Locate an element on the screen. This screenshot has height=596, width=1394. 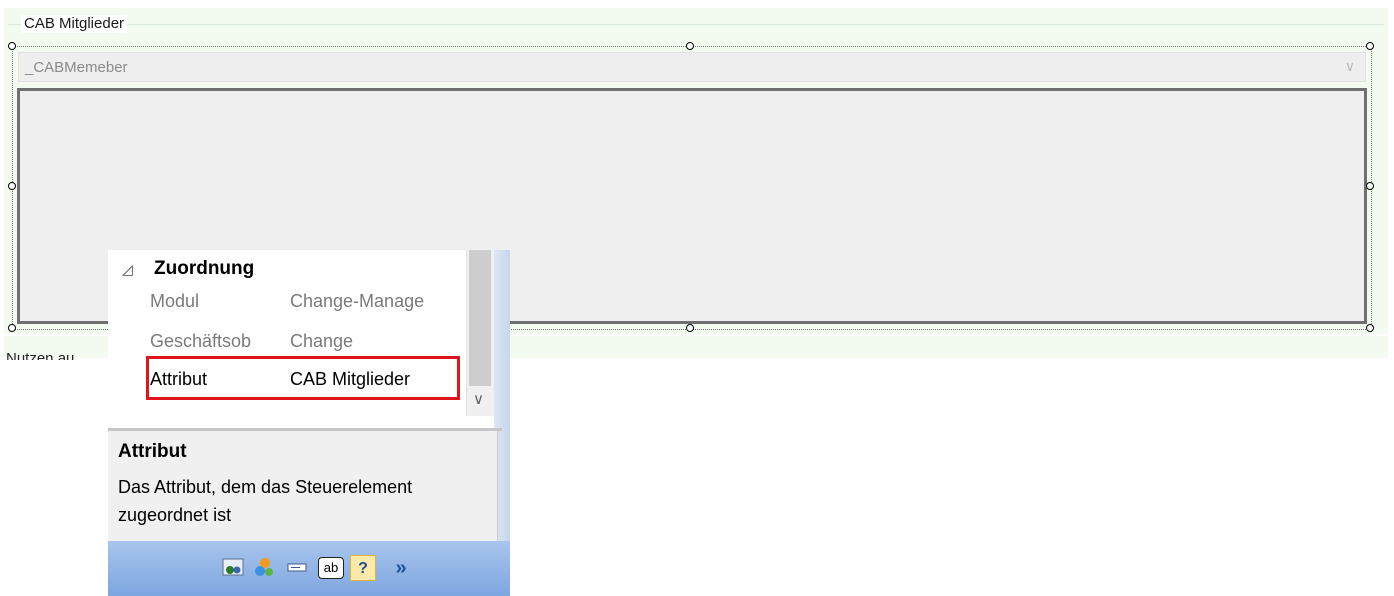
group-box-title: CAB Mitglieder is located at coordinates (74, 24).